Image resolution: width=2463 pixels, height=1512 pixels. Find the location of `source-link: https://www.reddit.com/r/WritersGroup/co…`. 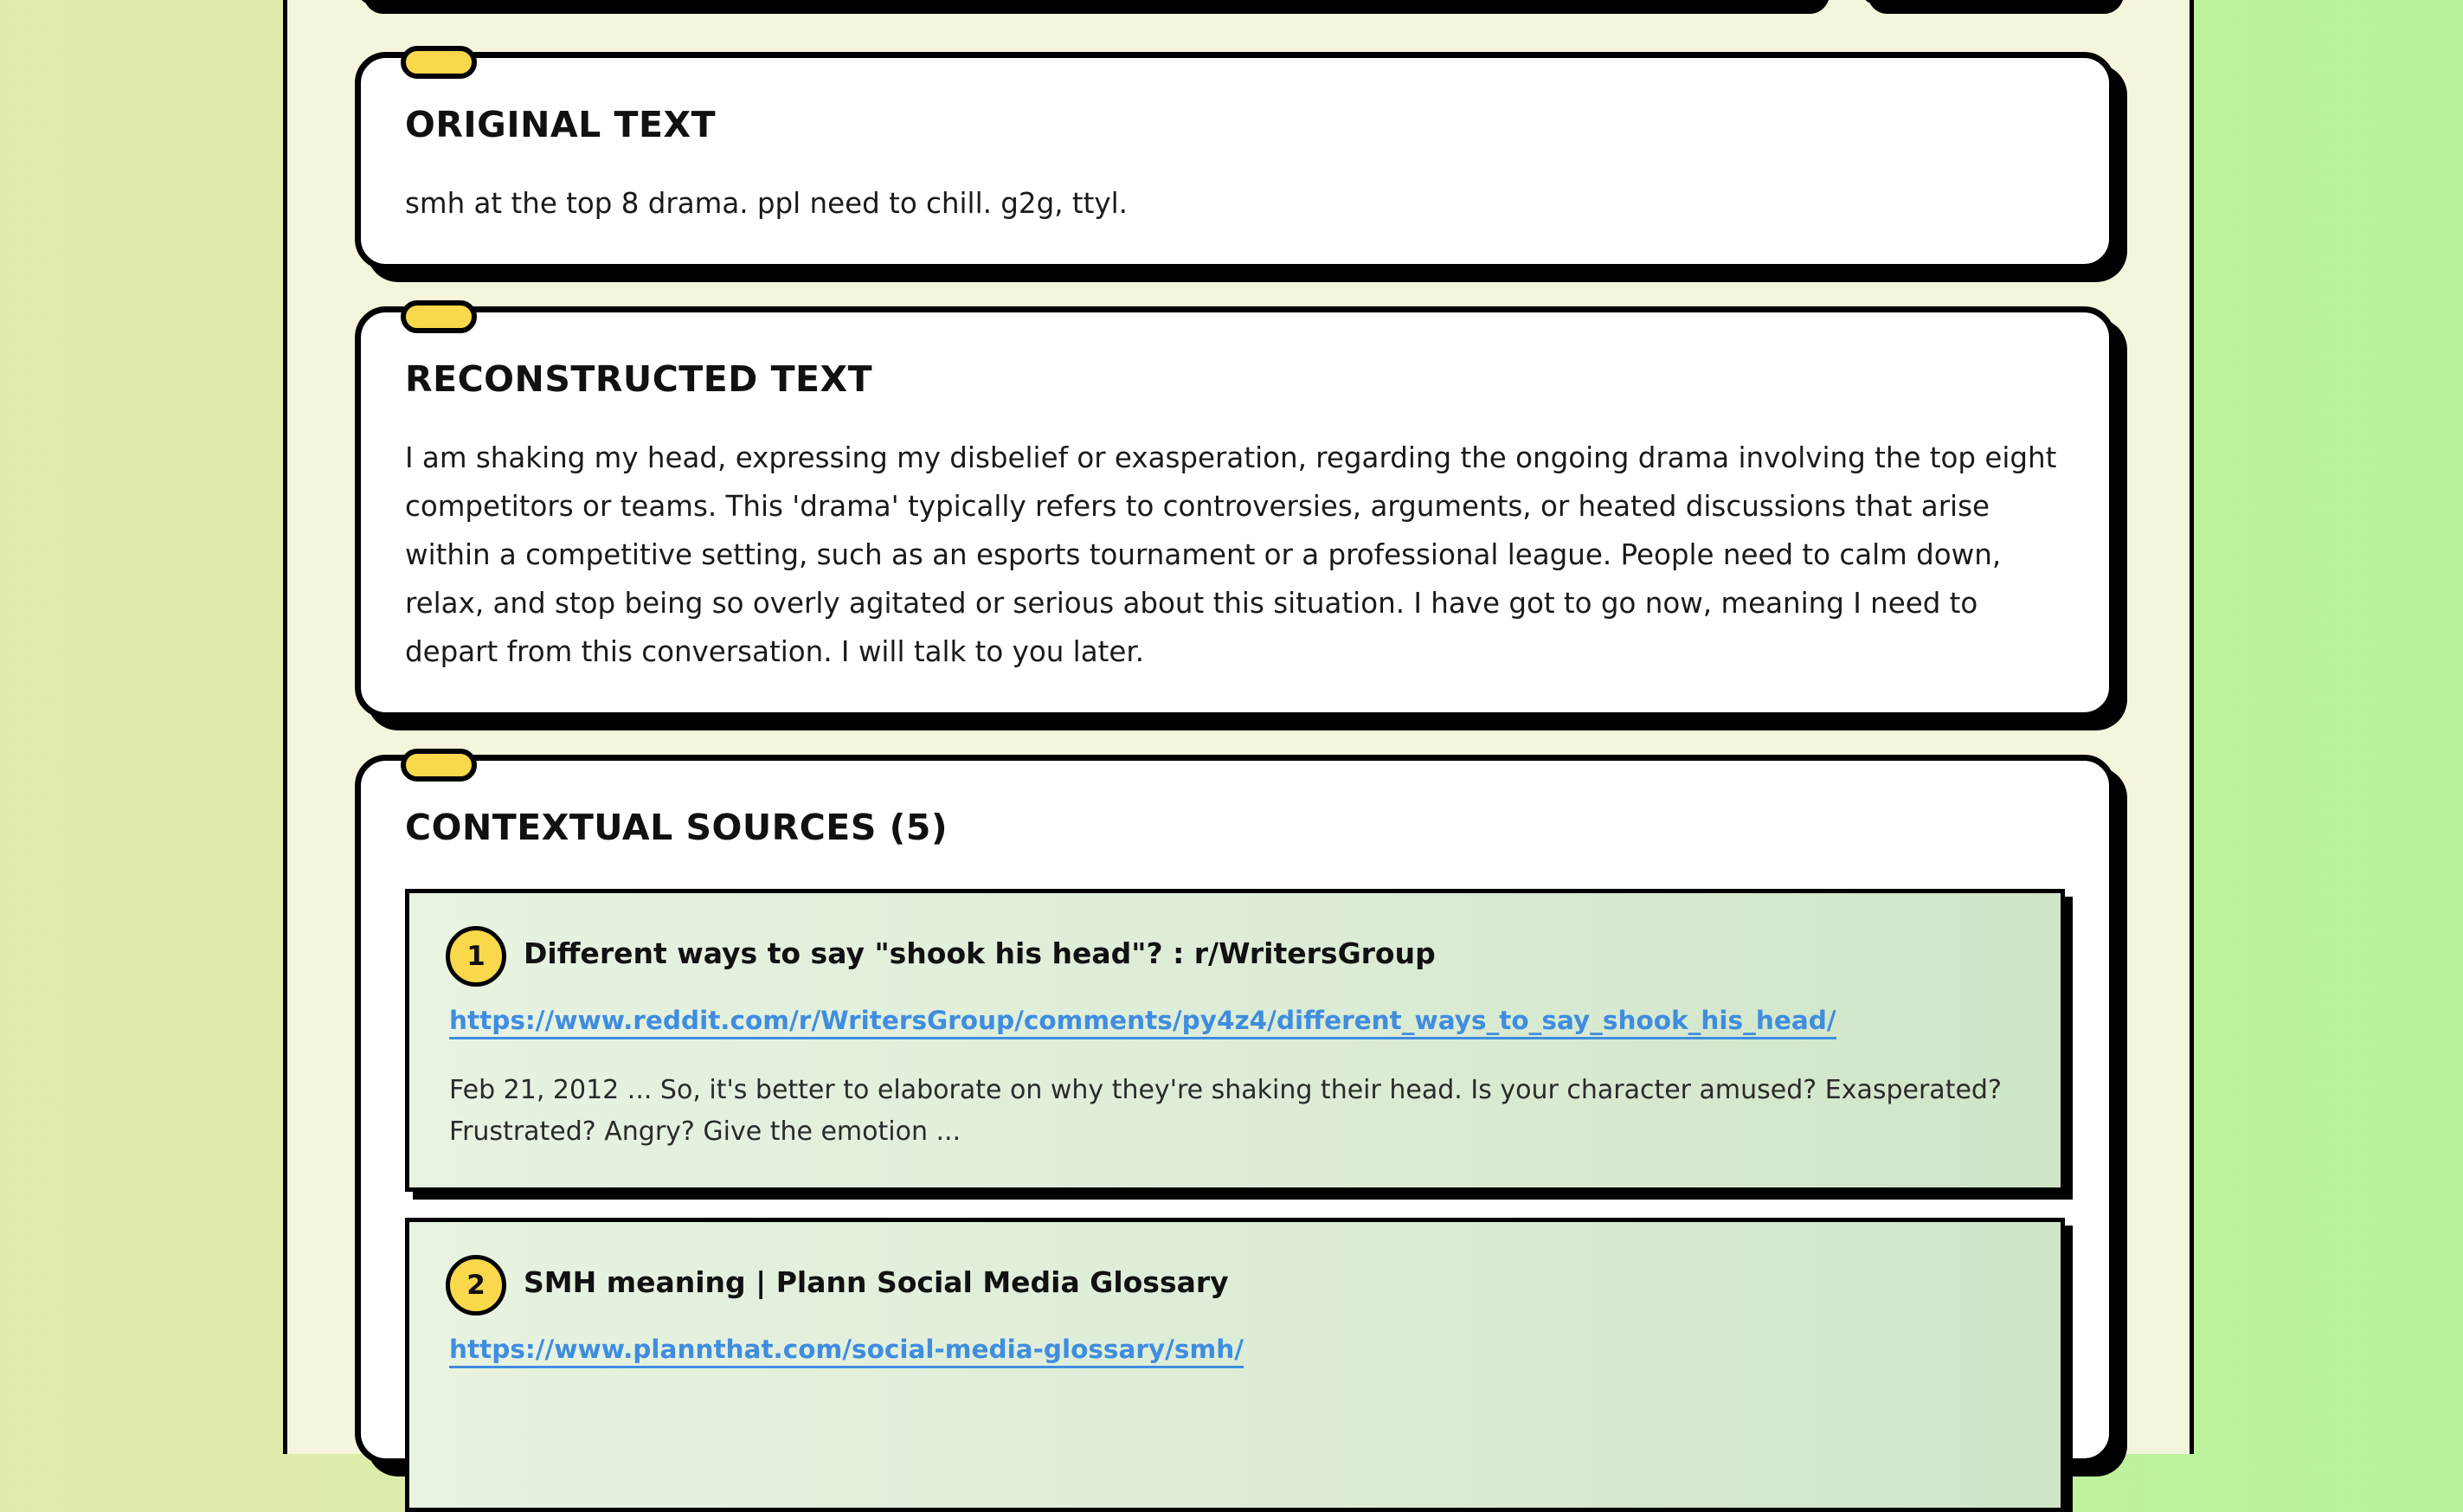

source-link: https://www.reddit.com/r/WritersGroup/co… is located at coordinates (1142, 1022).